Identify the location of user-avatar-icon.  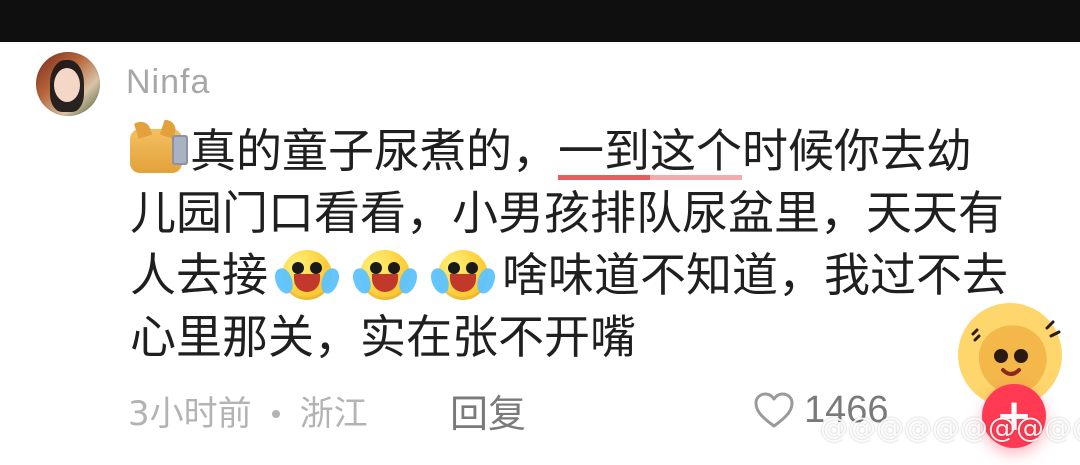
(68, 84).